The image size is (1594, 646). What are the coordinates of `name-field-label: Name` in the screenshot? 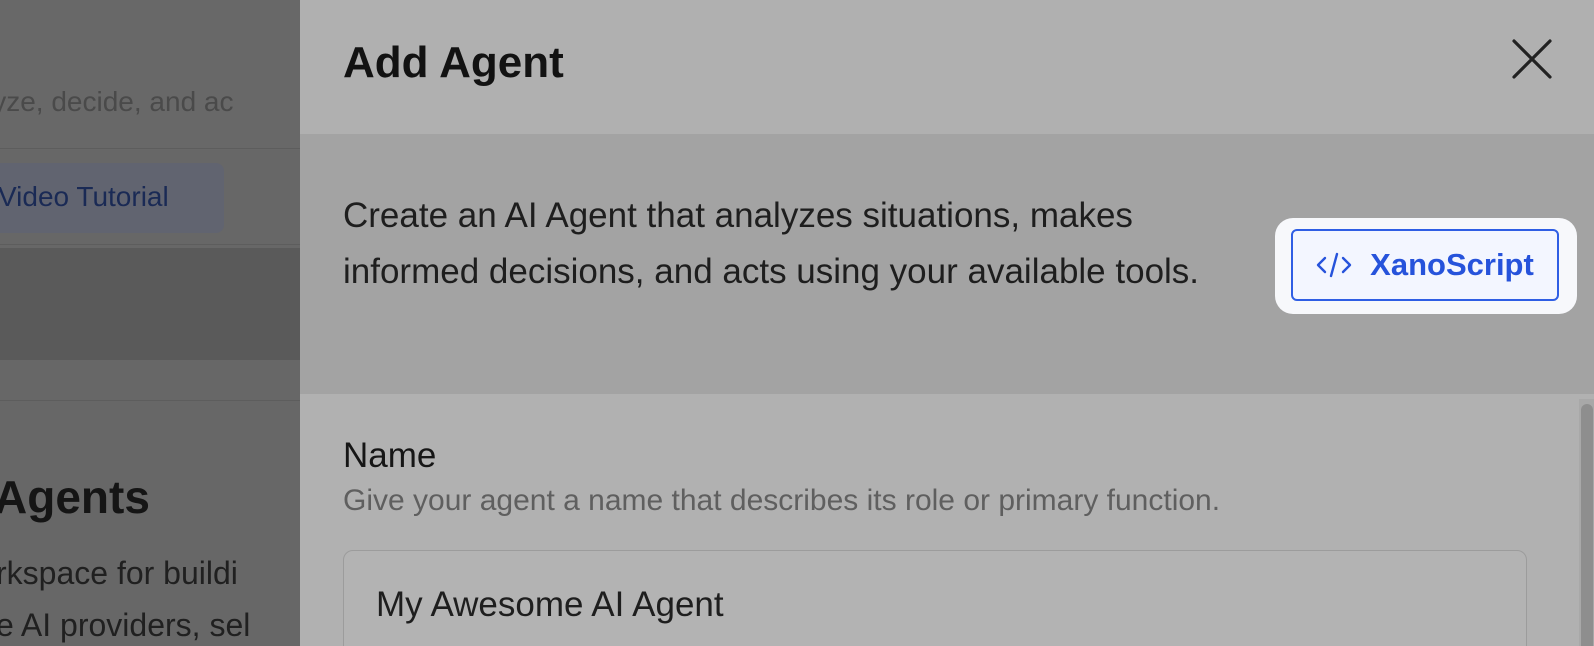 It's located at (390, 455).